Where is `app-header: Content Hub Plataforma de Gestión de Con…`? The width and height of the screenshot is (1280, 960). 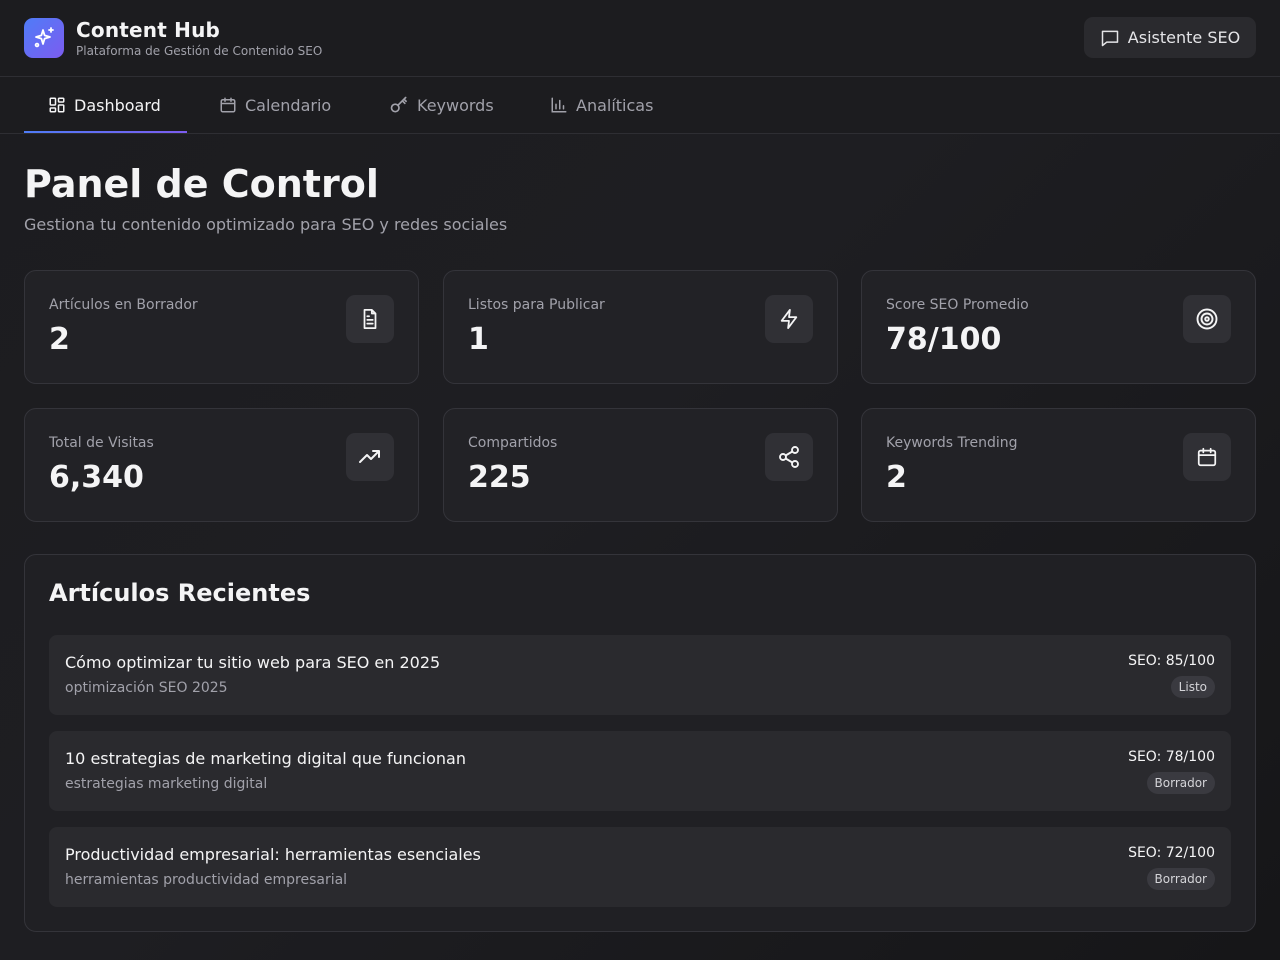
app-header: Content Hub Plataforma de Gestión de Con… is located at coordinates (640, 38).